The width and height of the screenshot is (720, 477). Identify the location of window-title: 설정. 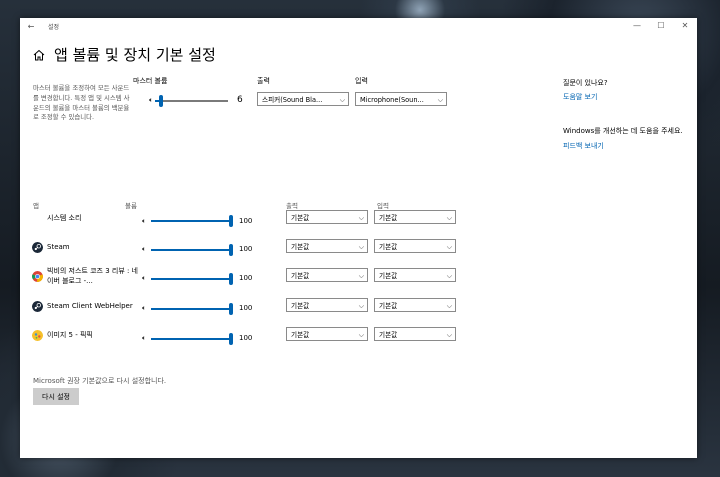
(54, 27).